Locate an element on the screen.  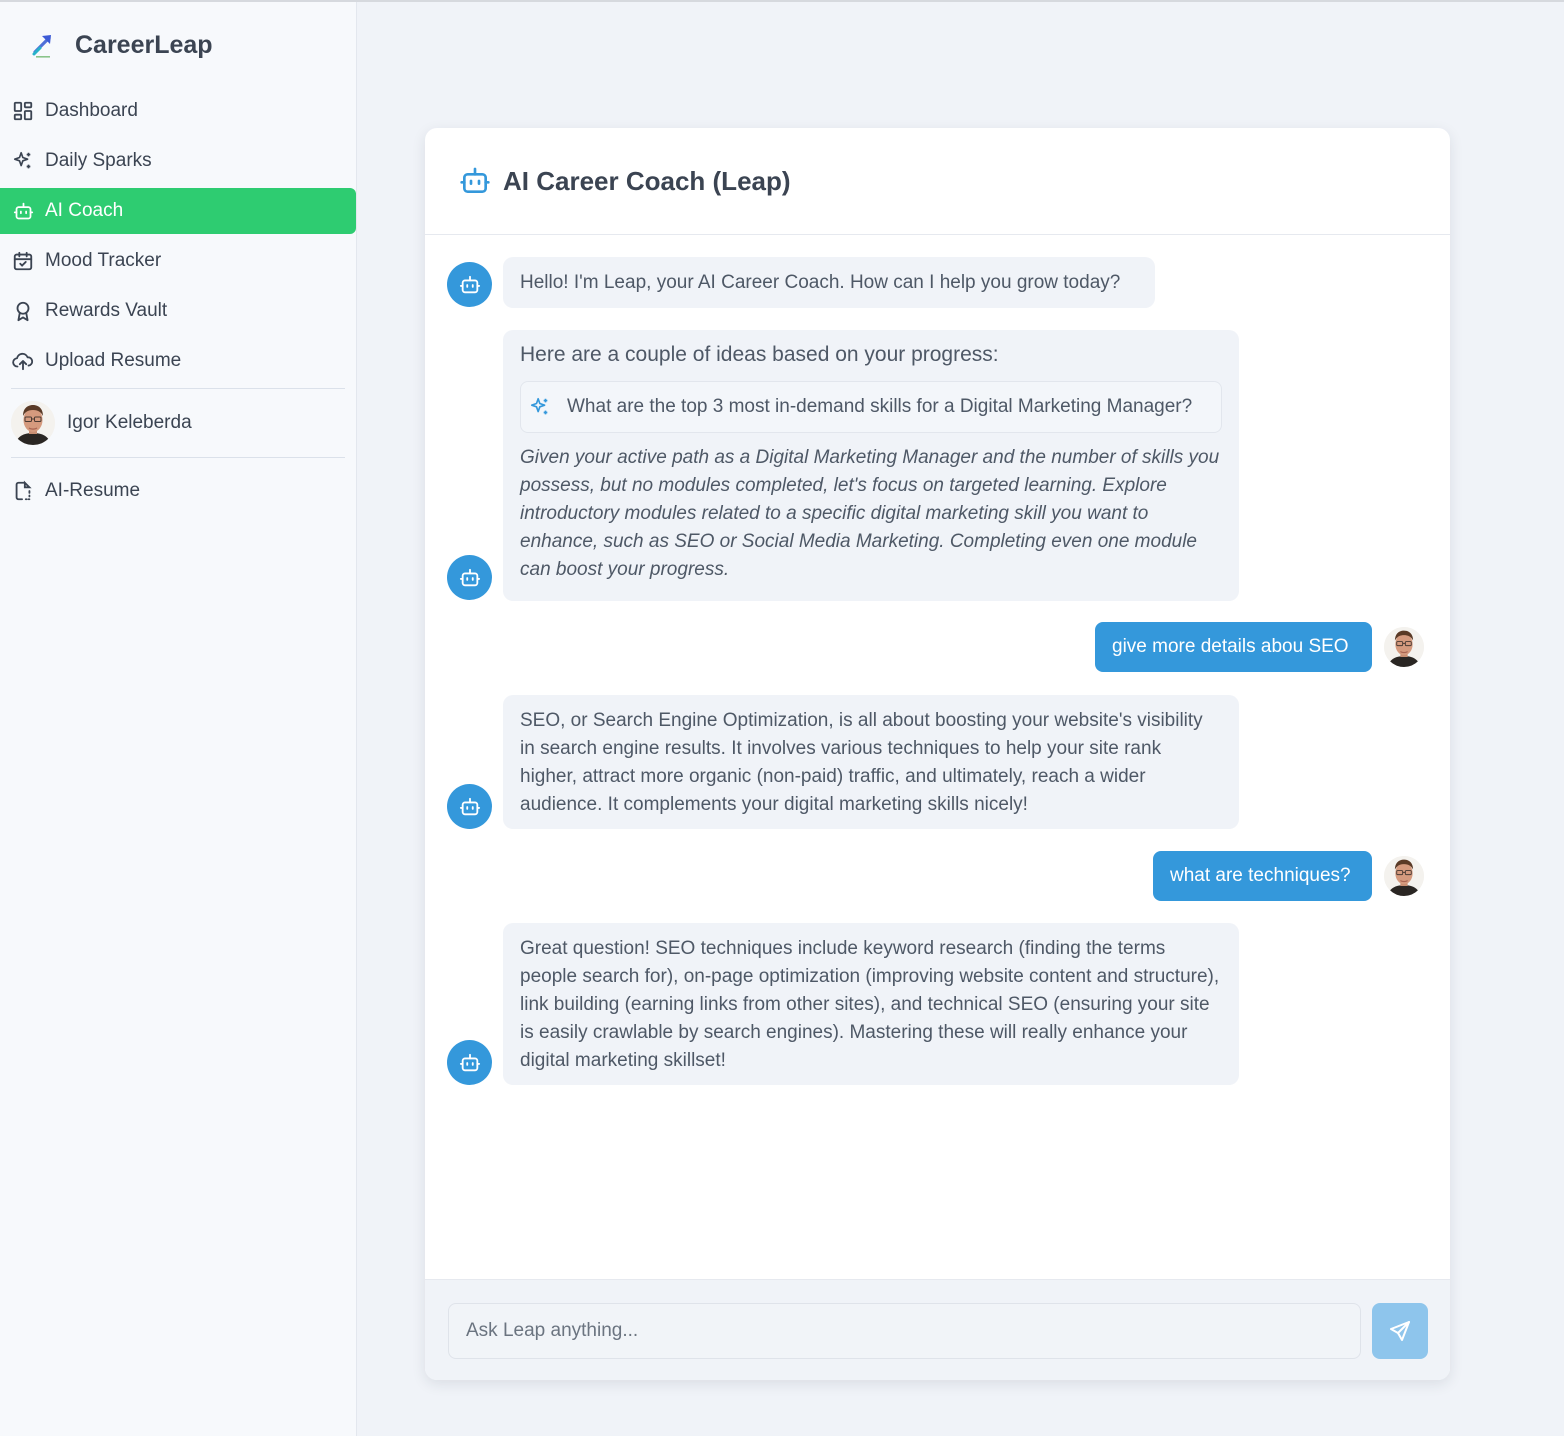
award-icon is located at coordinates (23, 311).